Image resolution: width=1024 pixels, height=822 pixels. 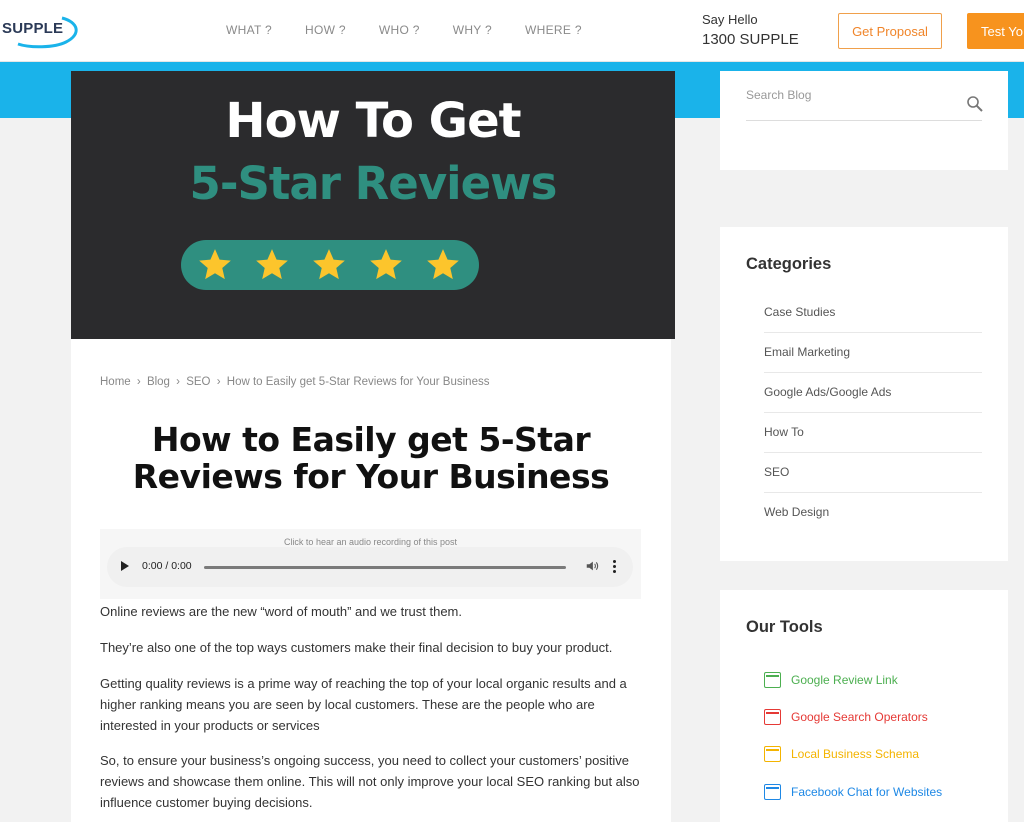 I want to click on stars-pill, so click(x=330, y=265).